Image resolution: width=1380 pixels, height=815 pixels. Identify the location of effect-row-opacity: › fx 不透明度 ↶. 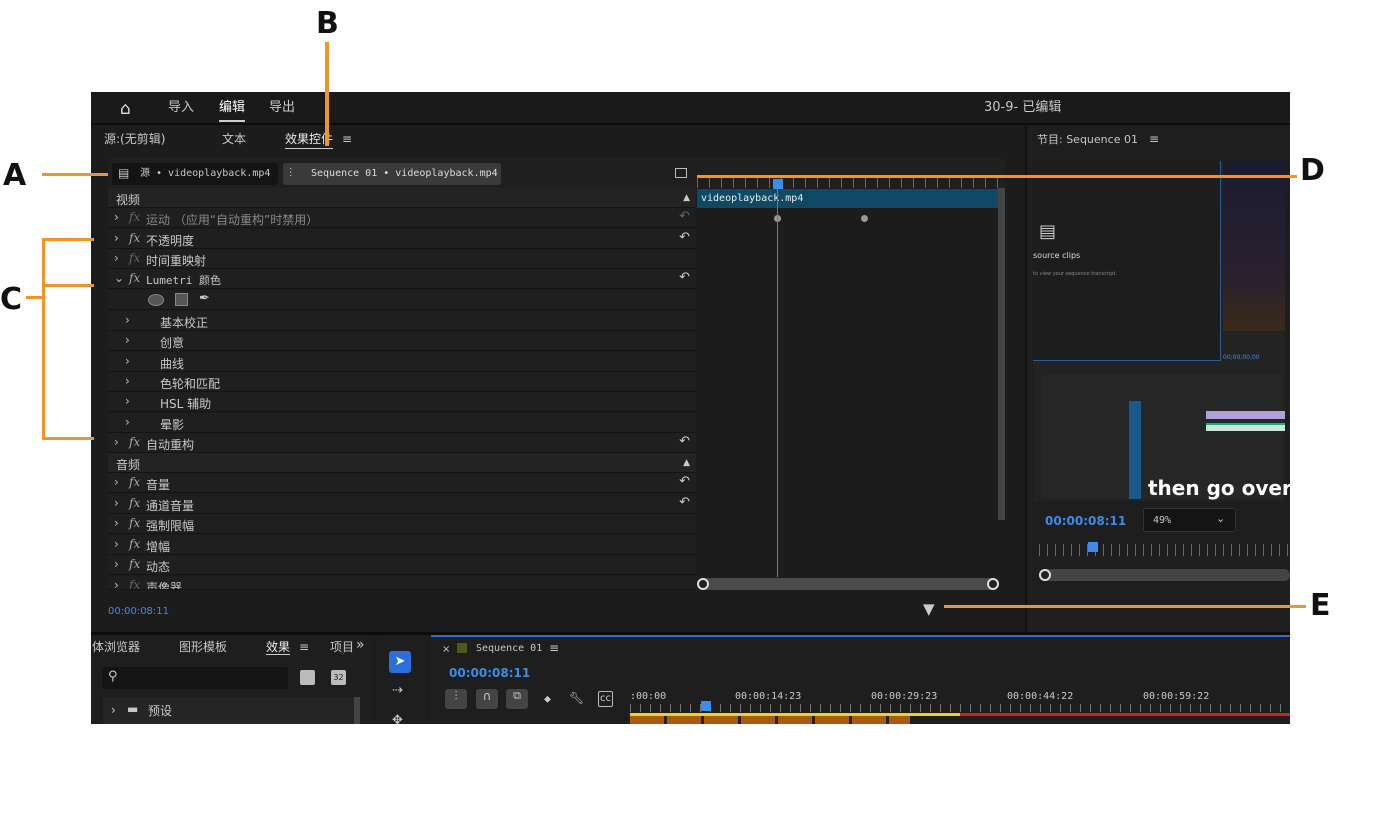
(402, 239).